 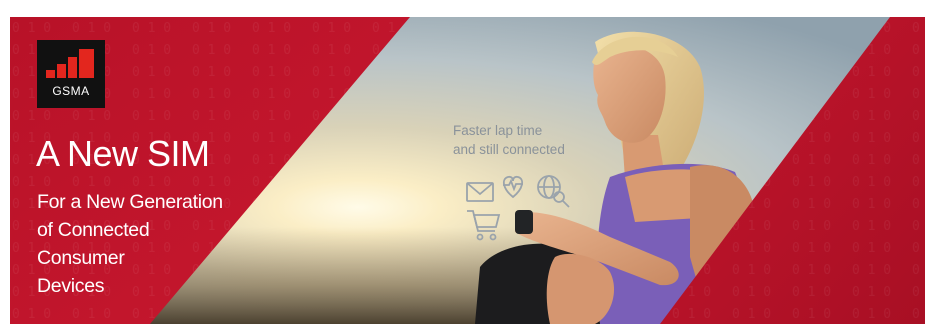 I want to click on caption-line: and still connected, so click(x=509, y=149).